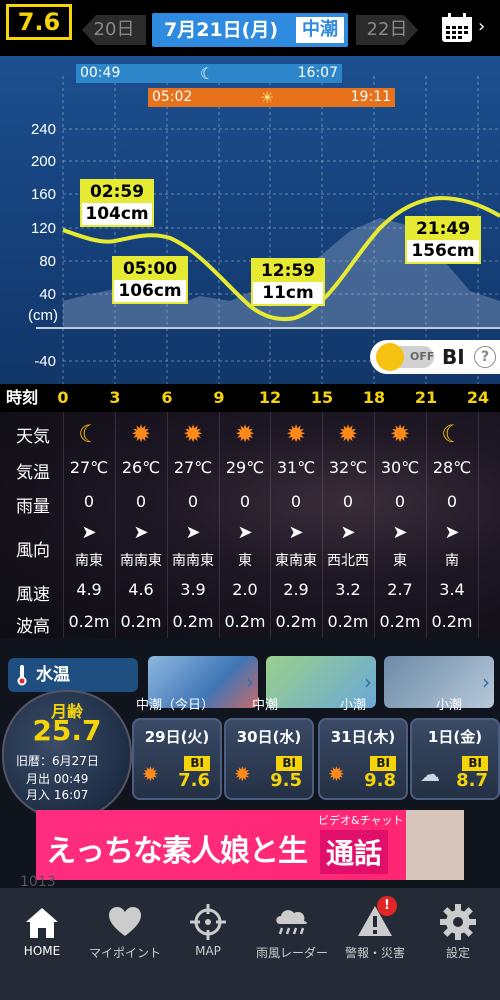 The width and height of the screenshot is (500, 1000). What do you see at coordinates (458, 922) in the screenshot?
I see `gear-icon` at bounding box center [458, 922].